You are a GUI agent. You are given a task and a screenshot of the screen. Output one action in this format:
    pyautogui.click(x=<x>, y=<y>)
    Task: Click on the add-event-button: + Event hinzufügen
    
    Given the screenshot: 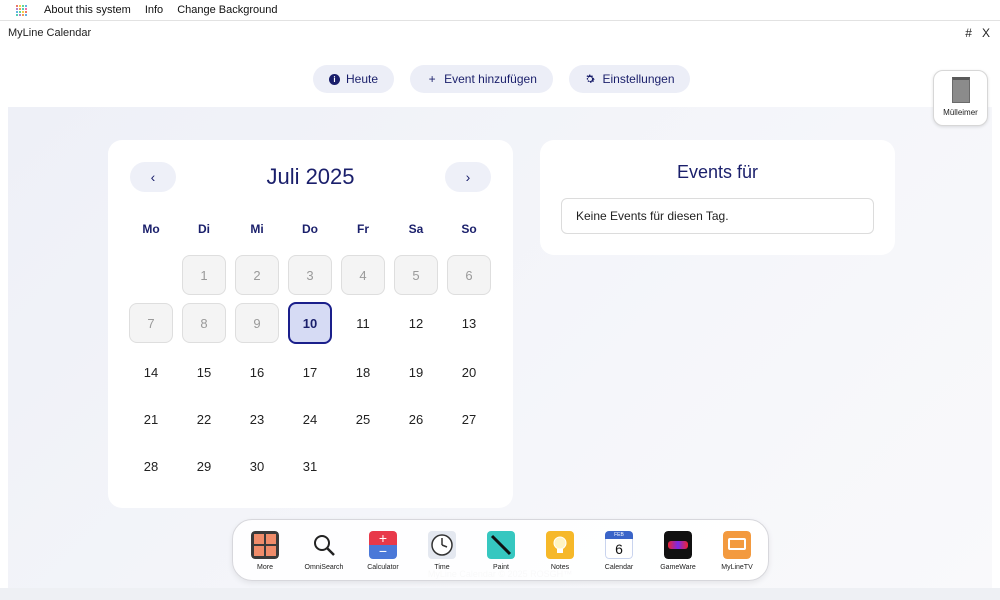 What is the action you would take?
    pyautogui.click(x=481, y=79)
    